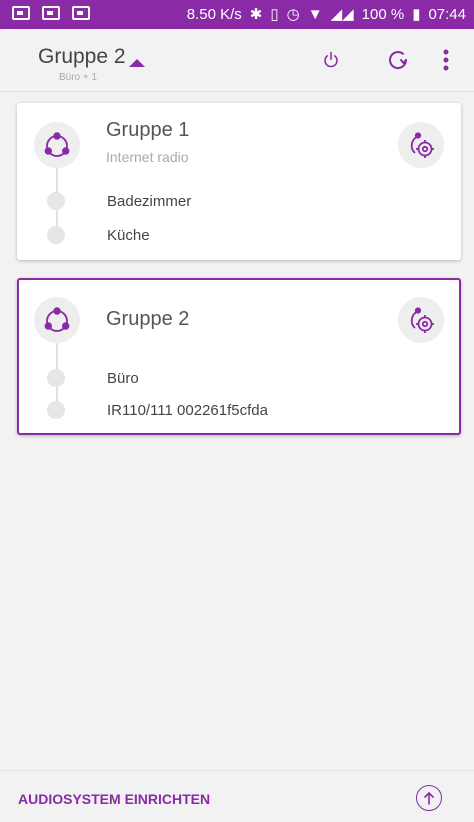 The height and width of the screenshot is (822, 474). I want to click on scroll-up-button, so click(429, 798).